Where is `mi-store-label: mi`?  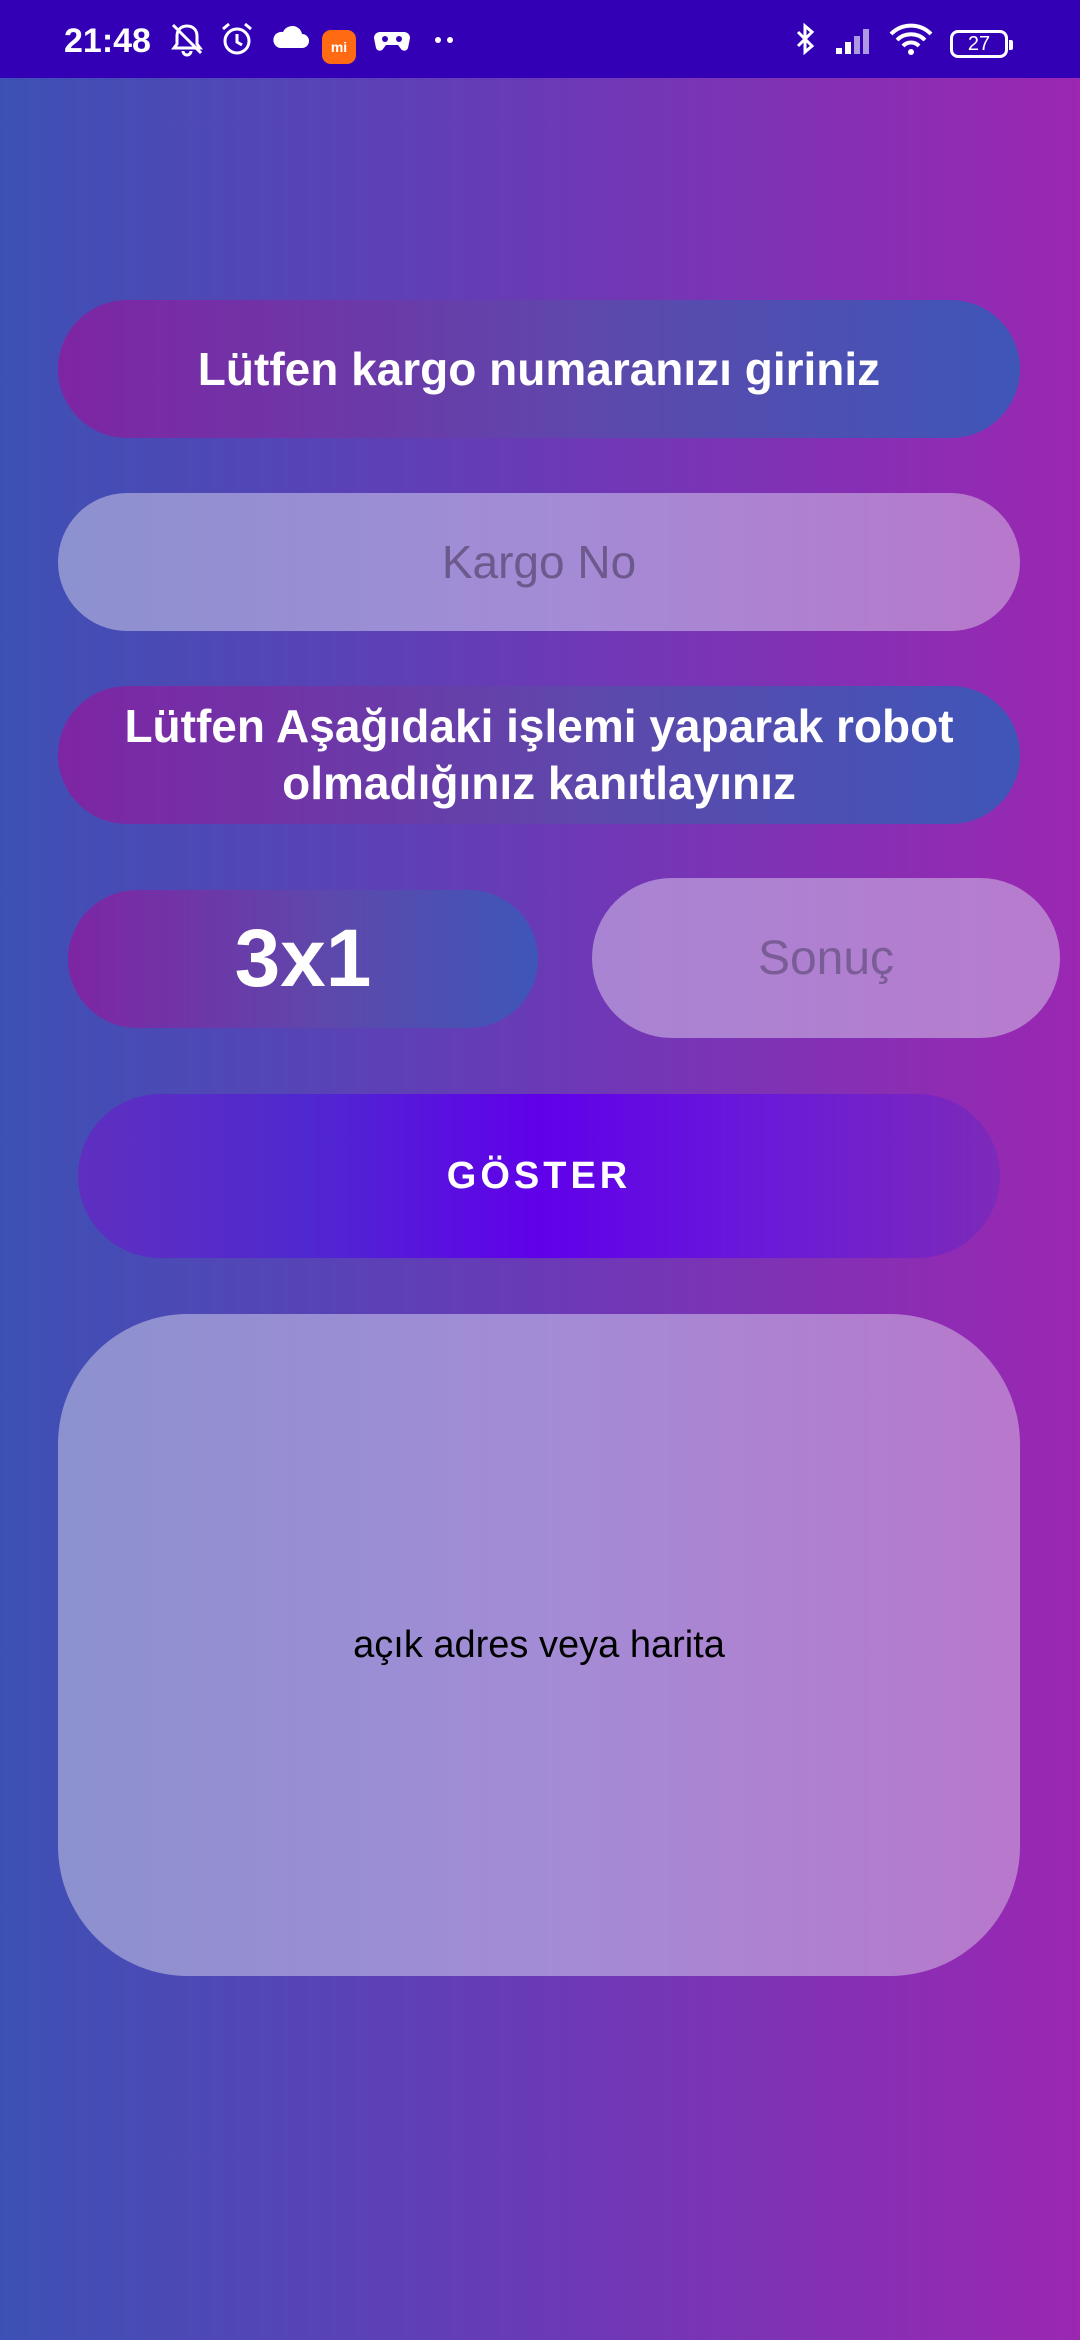 mi-store-label: mi is located at coordinates (339, 47).